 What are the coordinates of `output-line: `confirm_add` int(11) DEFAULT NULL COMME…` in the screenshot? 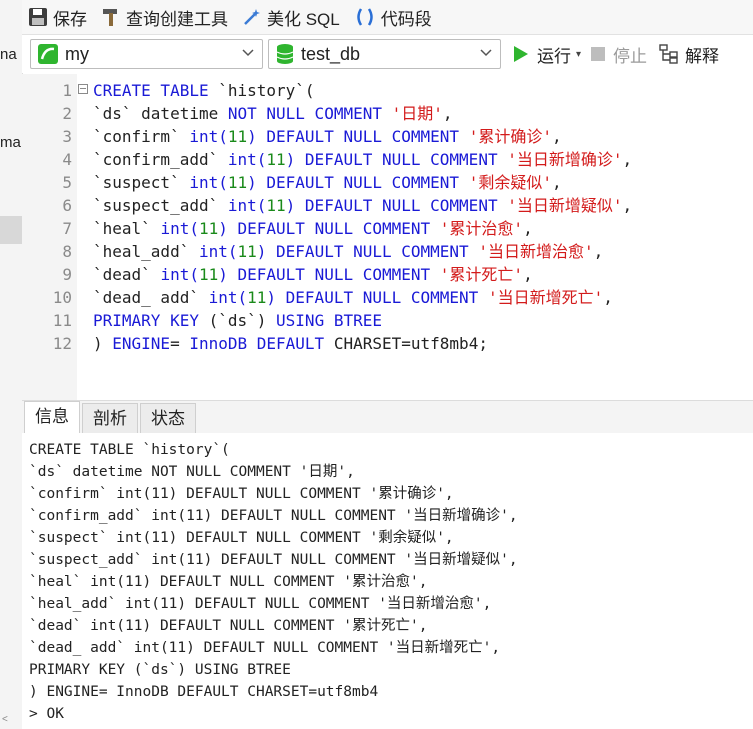 It's located at (273, 516).